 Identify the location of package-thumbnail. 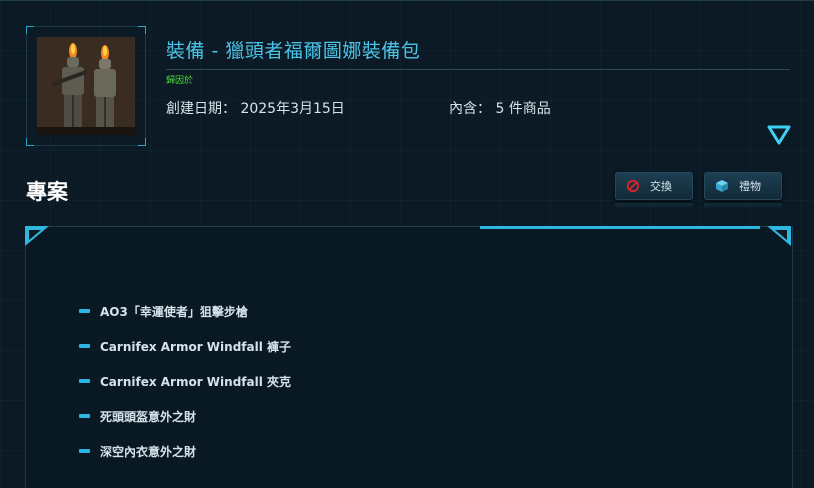
(86, 86).